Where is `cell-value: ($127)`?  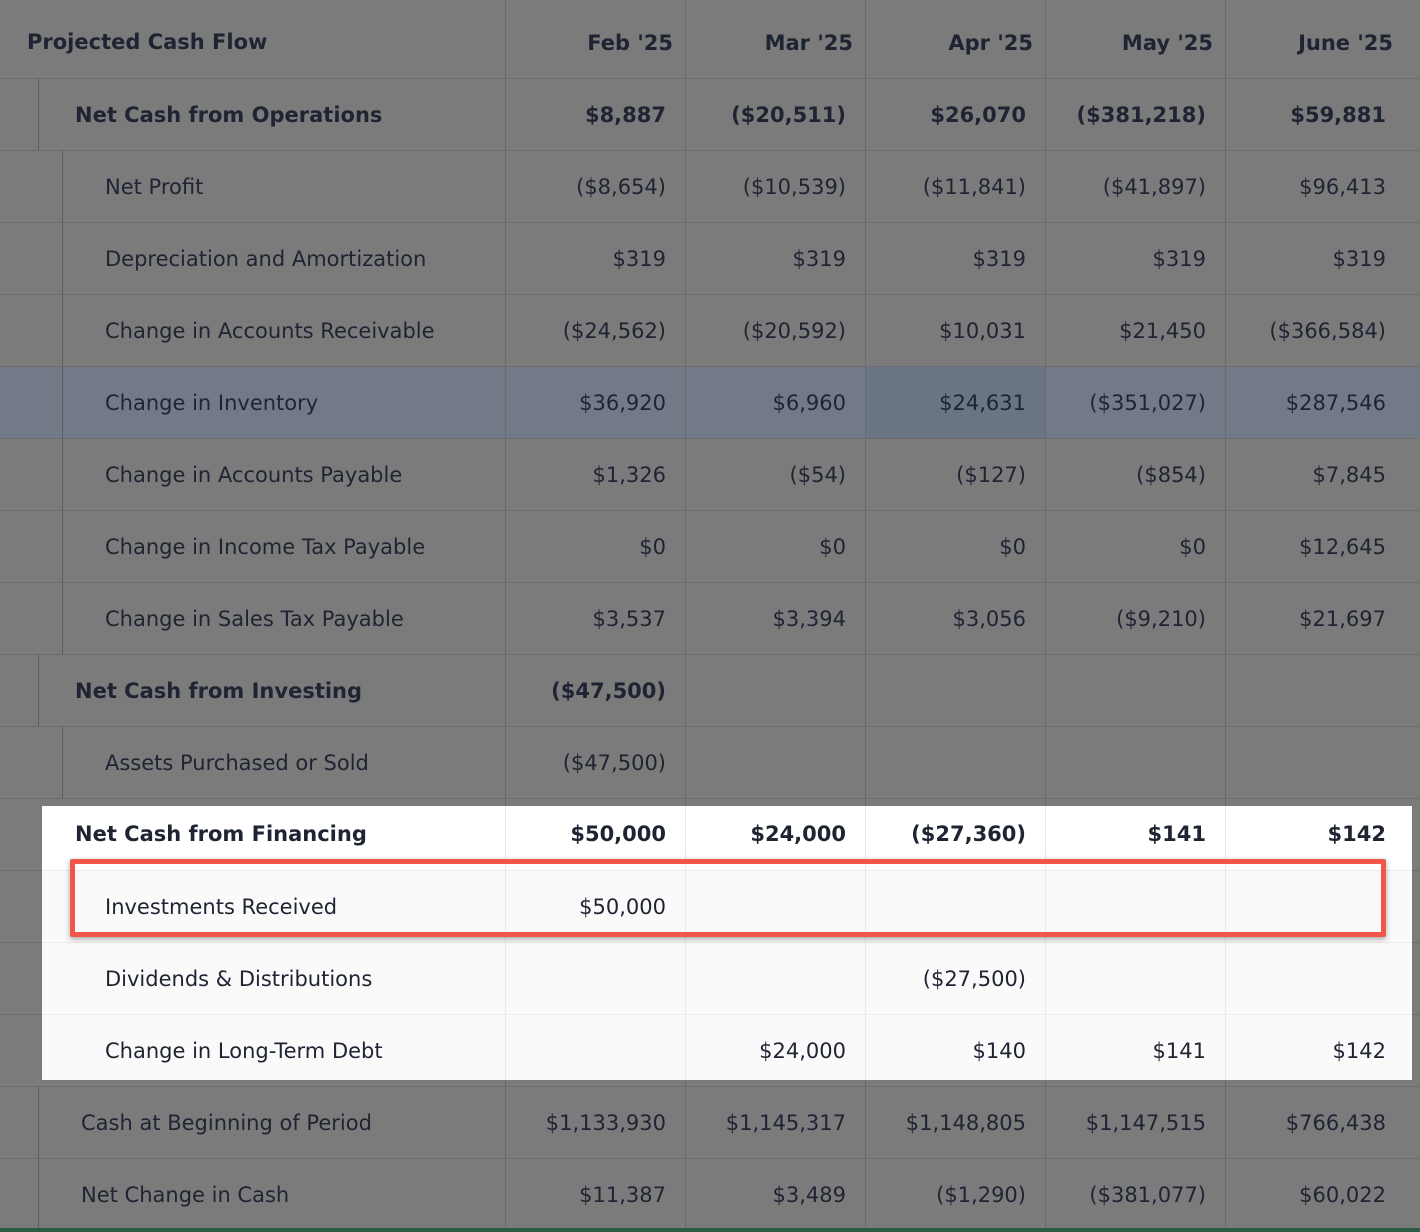
cell-value: ($127) is located at coordinates (991, 475).